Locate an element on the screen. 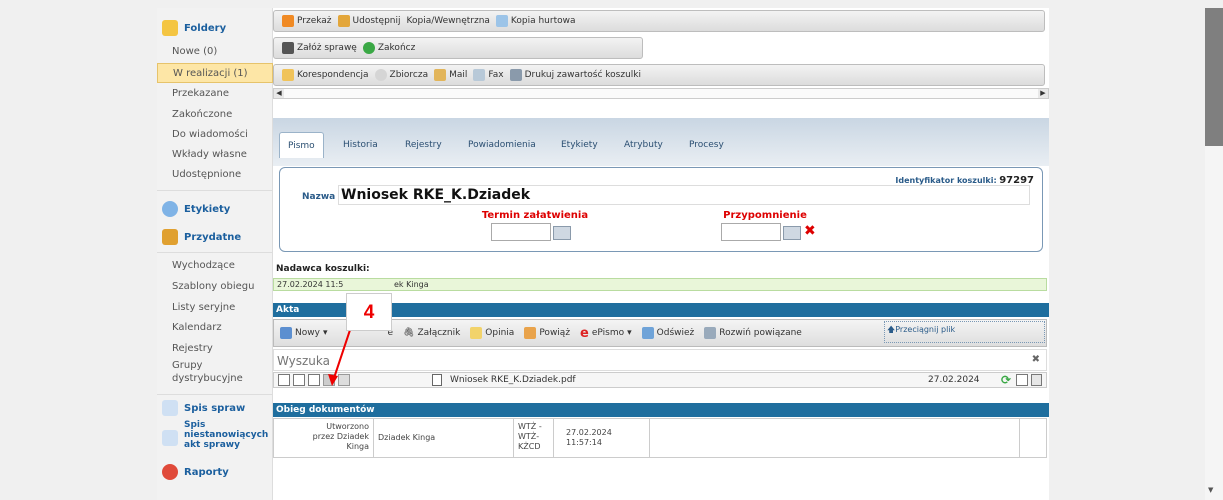 This screenshot has width=1223, height=500. deadline-label: Termin załatwienia is located at coordinates (535, 215).